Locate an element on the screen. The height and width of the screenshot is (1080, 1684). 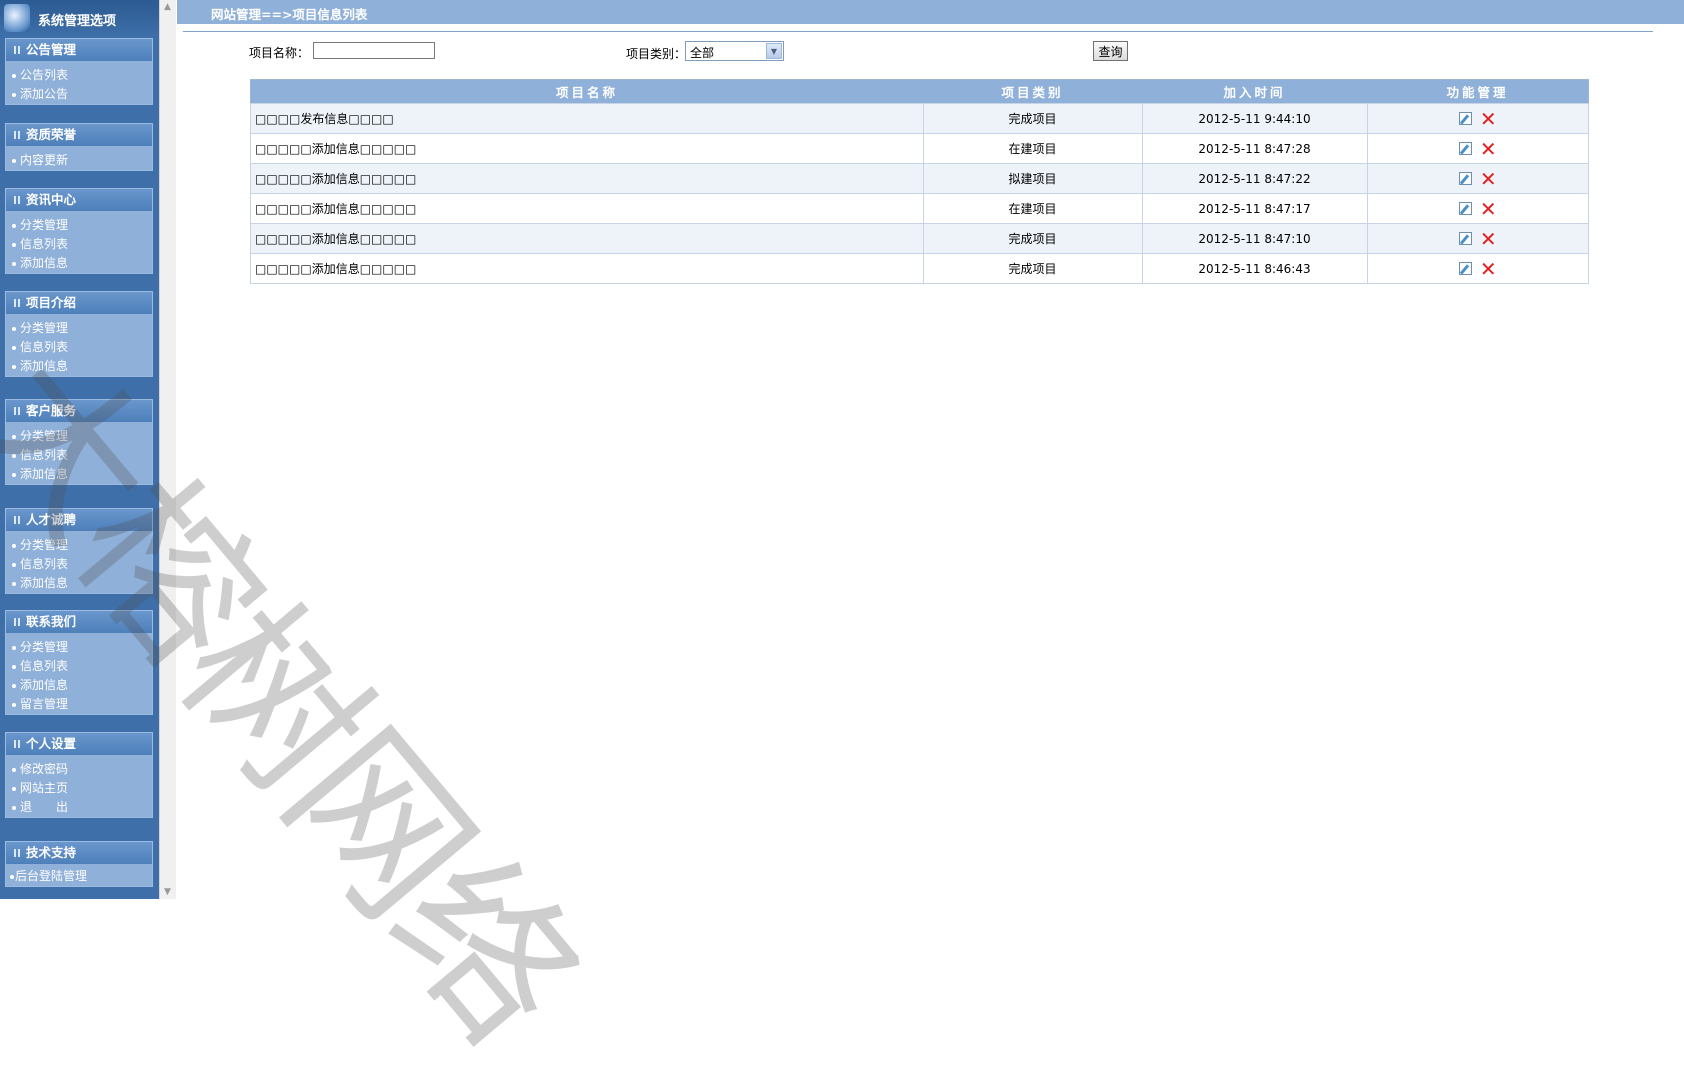
menu-item-add-notice: 添加公告 is located at coordinates (79, 94).